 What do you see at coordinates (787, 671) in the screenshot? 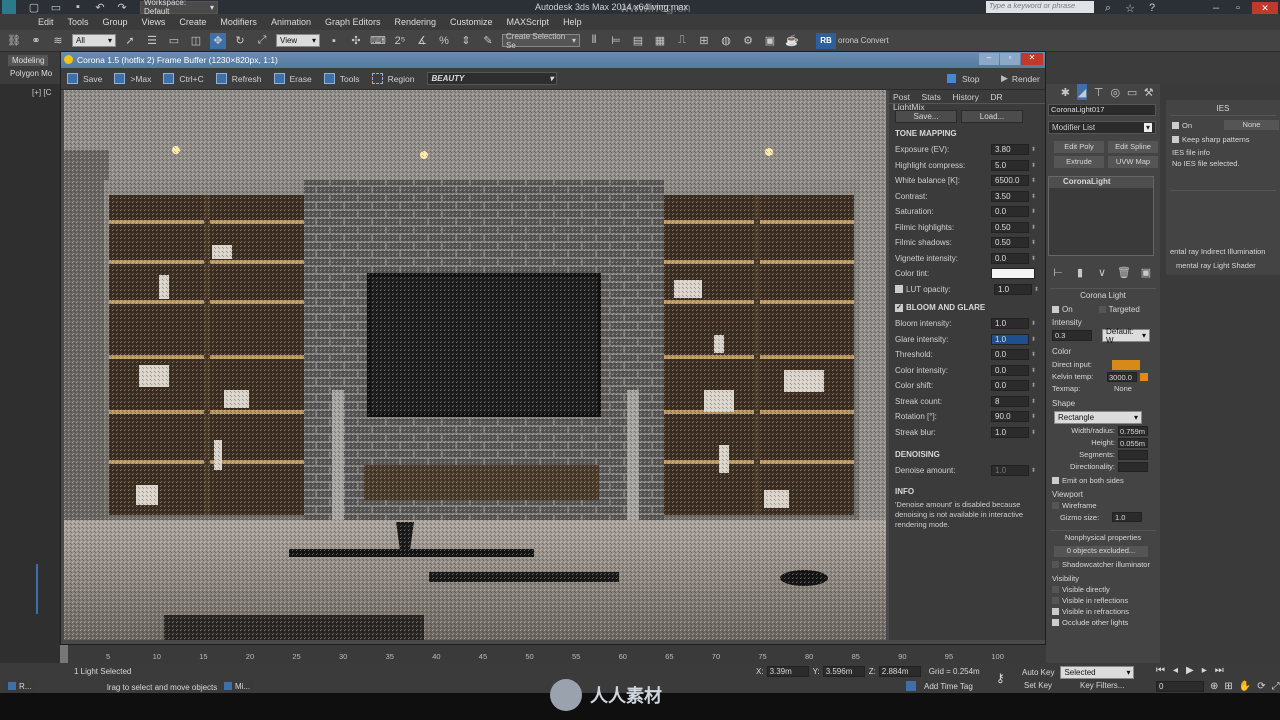
I see `x-coordinate-field: 3.39m` at bounding box center [787, 671].